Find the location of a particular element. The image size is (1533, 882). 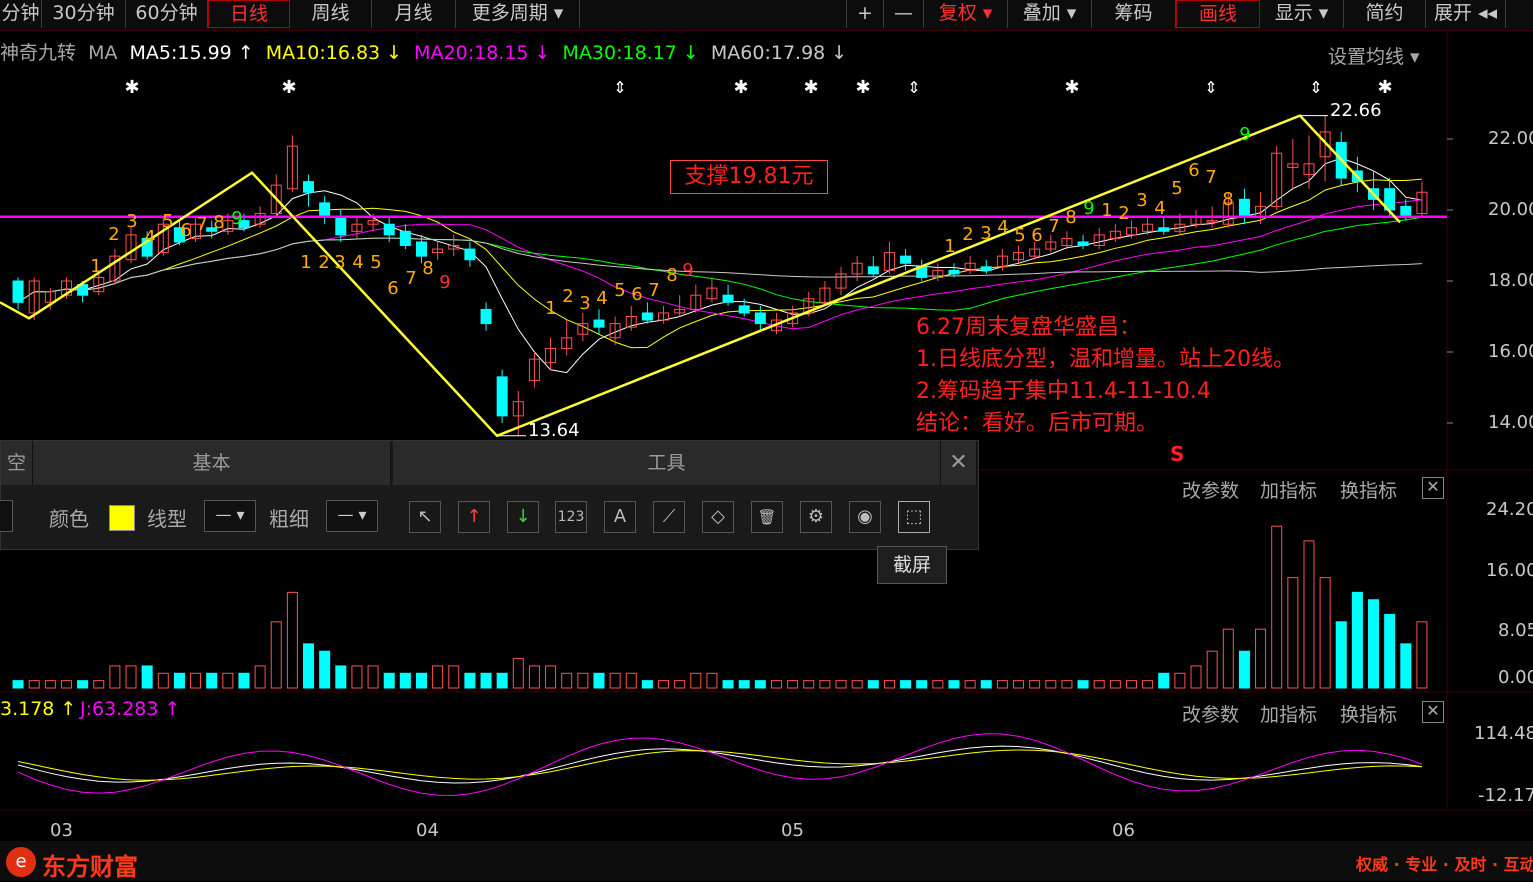

vol-switch-indicator: 换指标 is located at coordinates (1368, 489).